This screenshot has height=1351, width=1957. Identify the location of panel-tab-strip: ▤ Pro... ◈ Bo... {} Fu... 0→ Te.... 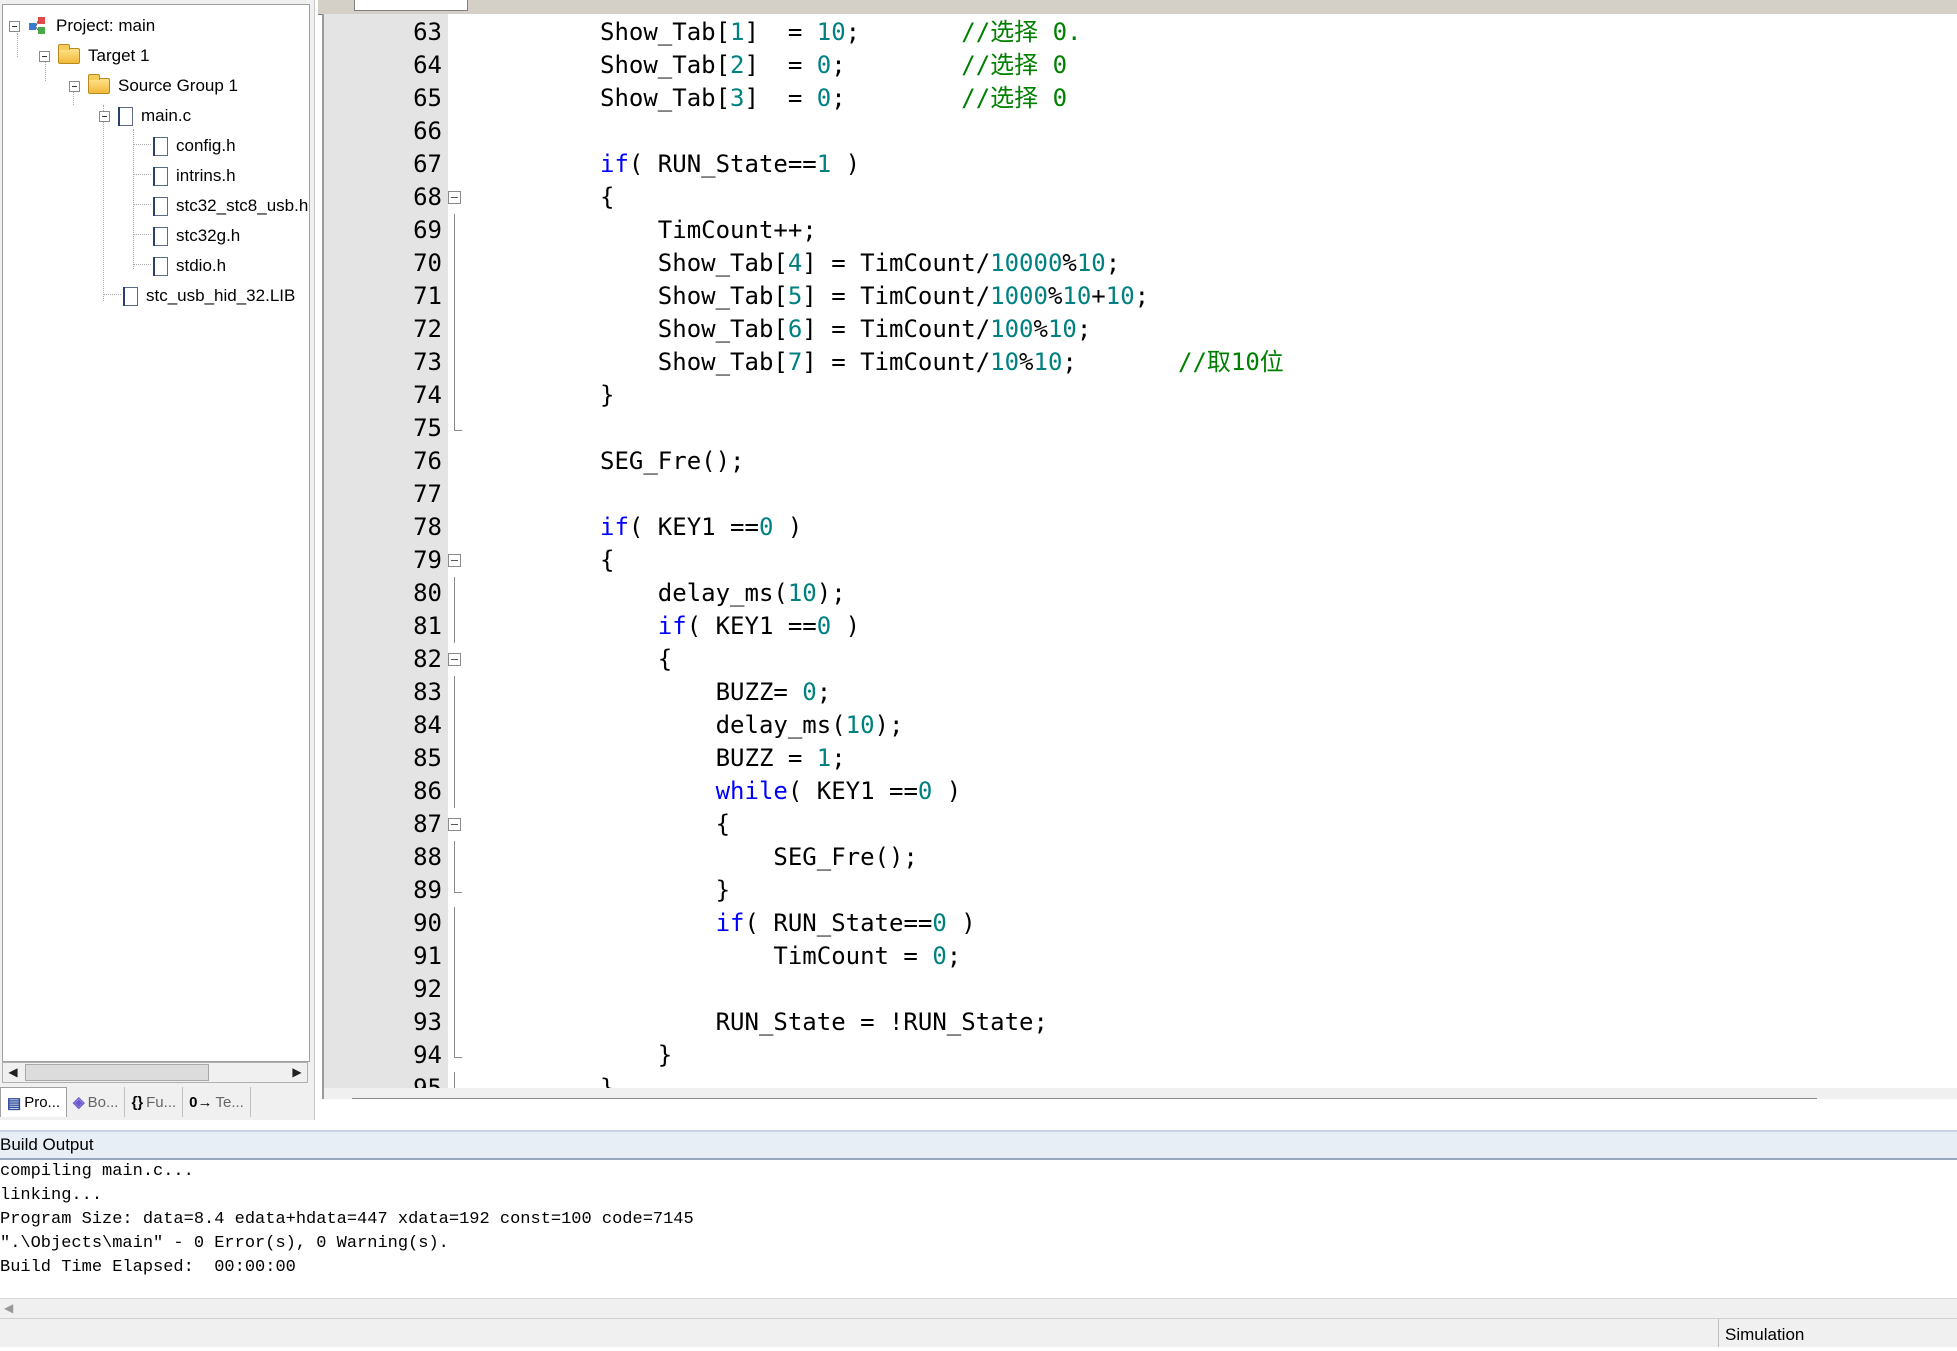
(156, 1102).